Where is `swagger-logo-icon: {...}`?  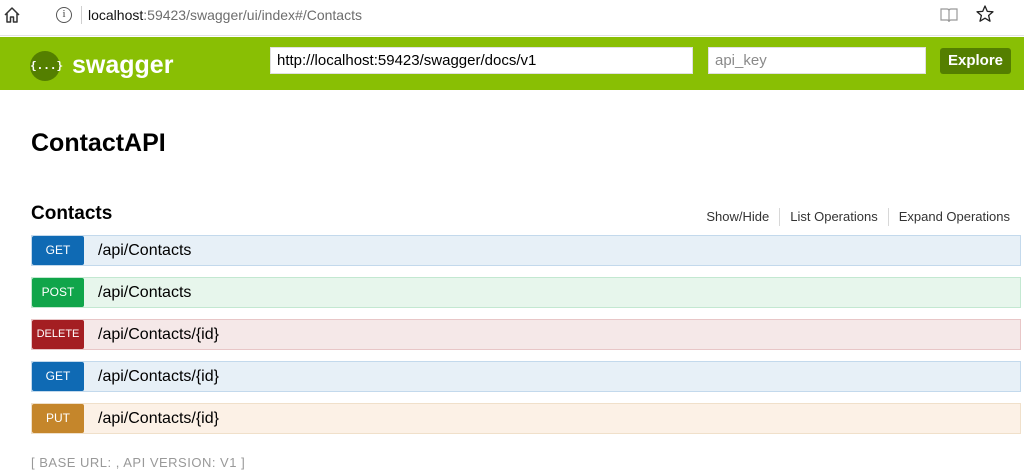
swagger-logo-icon: {...} is located at coordinates (46, 66).